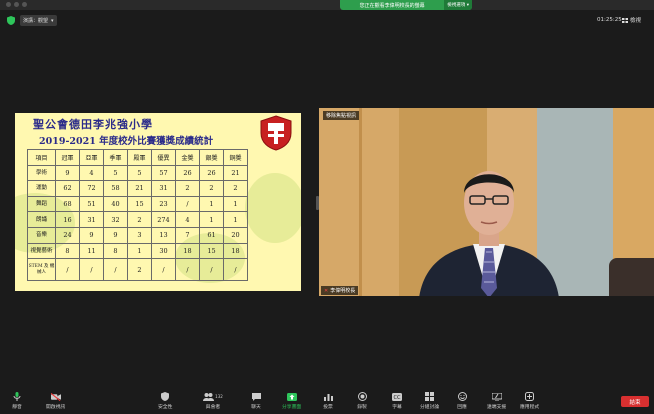 The height and width of the screenshot is (414, 654). What do you see at coordinates (430, 396) in the screenshot?
I see `breakout-rooms-icon` at bounding box center [430, 396].